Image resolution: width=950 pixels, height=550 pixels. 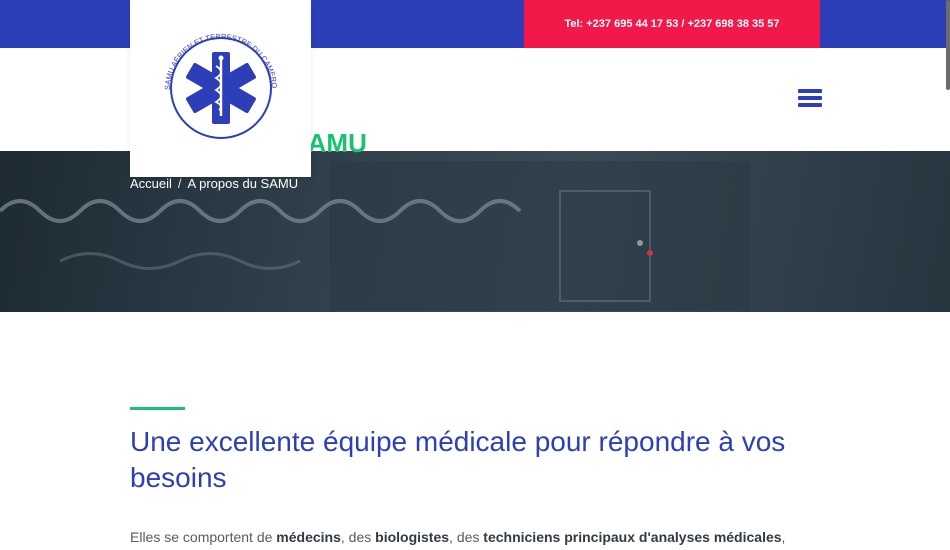 I want to click on scrollbar, so click(x=948, y=45).